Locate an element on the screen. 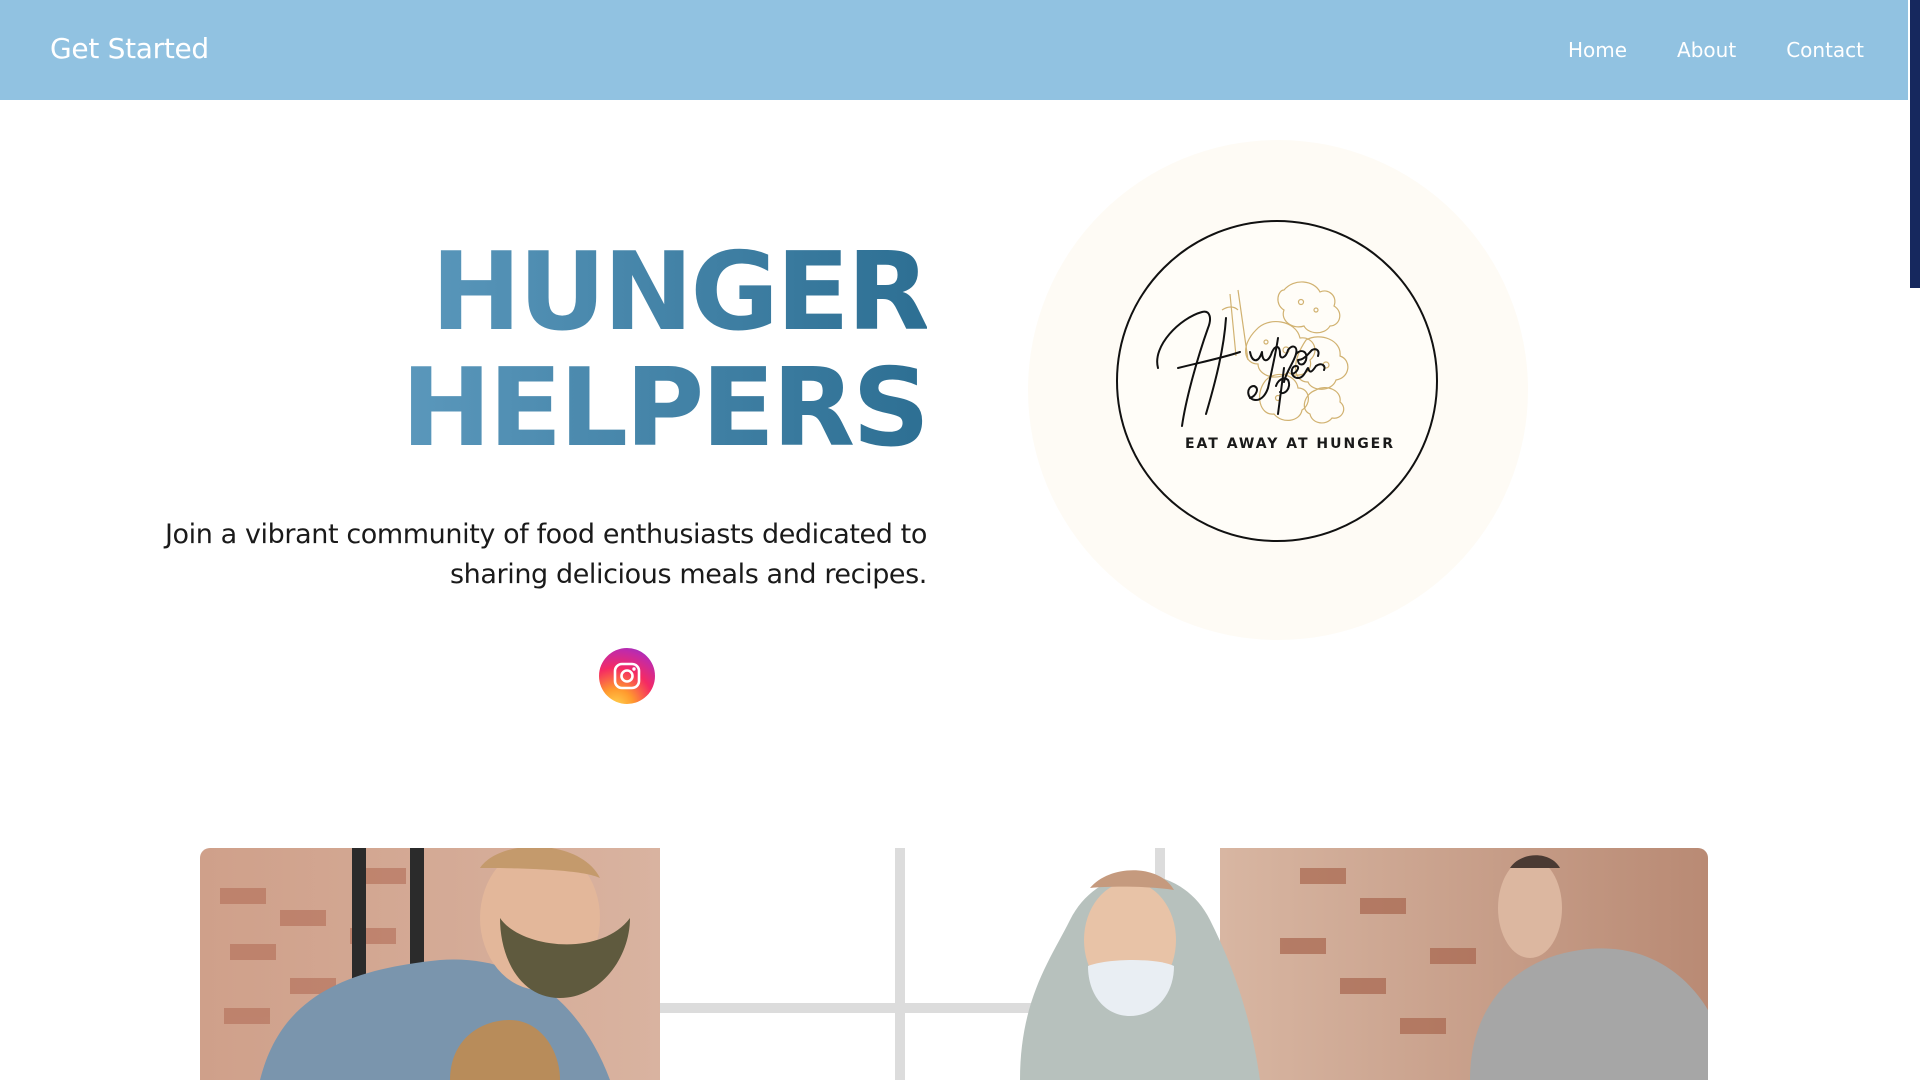 This screenshot has height=1080, width=1920. page-scrollbar is located at coordinates (1914, 540).